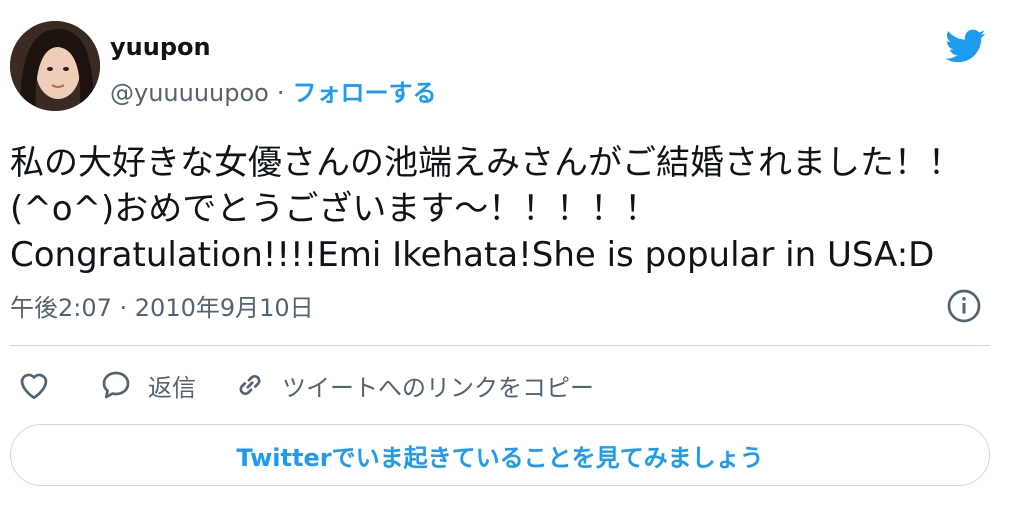 This screenshot has width=1024, height=513. Describe the element at coordinates (116, 385) in the screenshot. I see `speech-bubble-icon` at that location.